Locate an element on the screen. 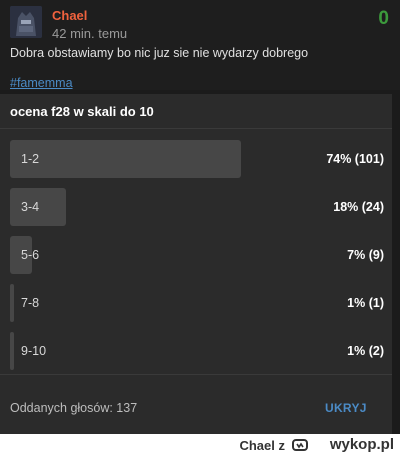 This screenshot has height=457, width=400. poll-option: 3-4 18% (24) is located at coordinates (197, 207).